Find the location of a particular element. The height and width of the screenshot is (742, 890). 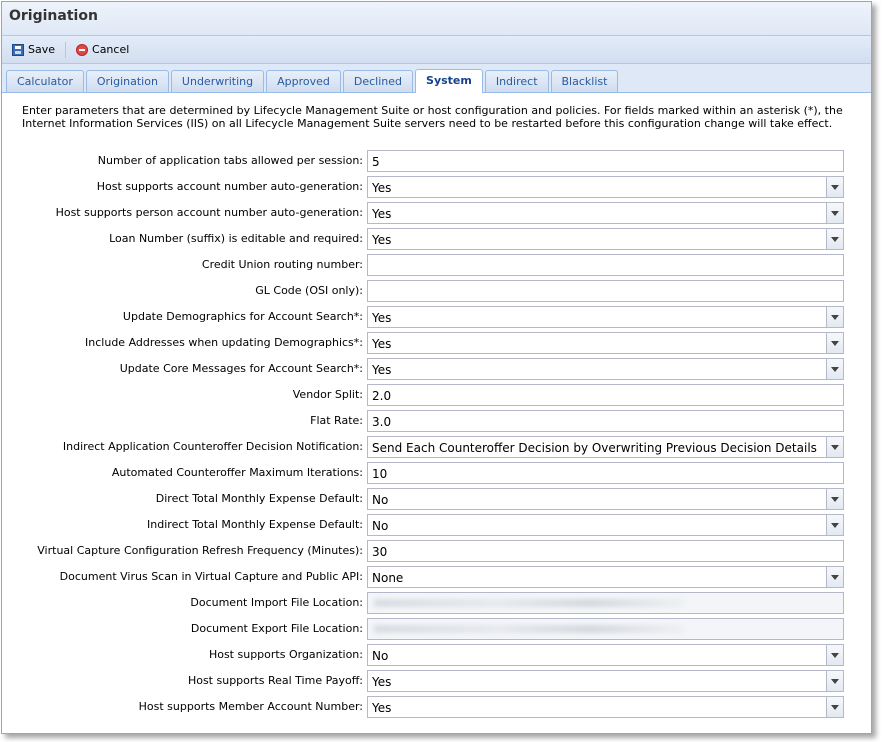

save-label: Save is located at coordinates (42, 49).